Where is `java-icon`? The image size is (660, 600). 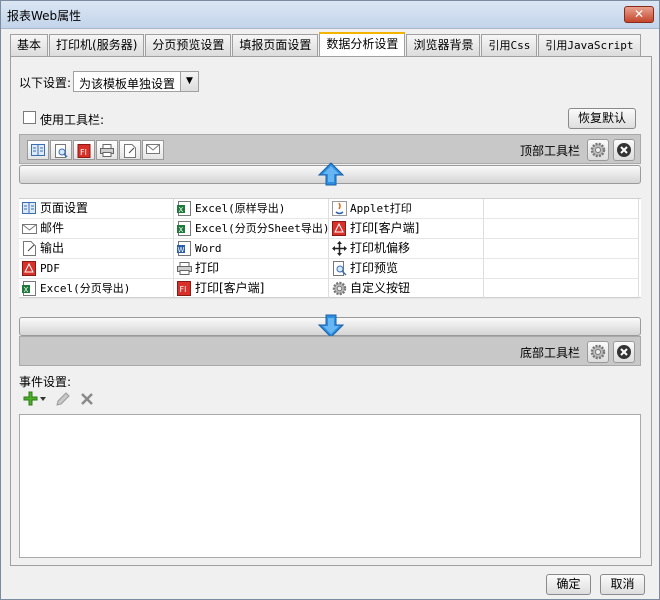 java-icon is located at coordinates (339, 208).